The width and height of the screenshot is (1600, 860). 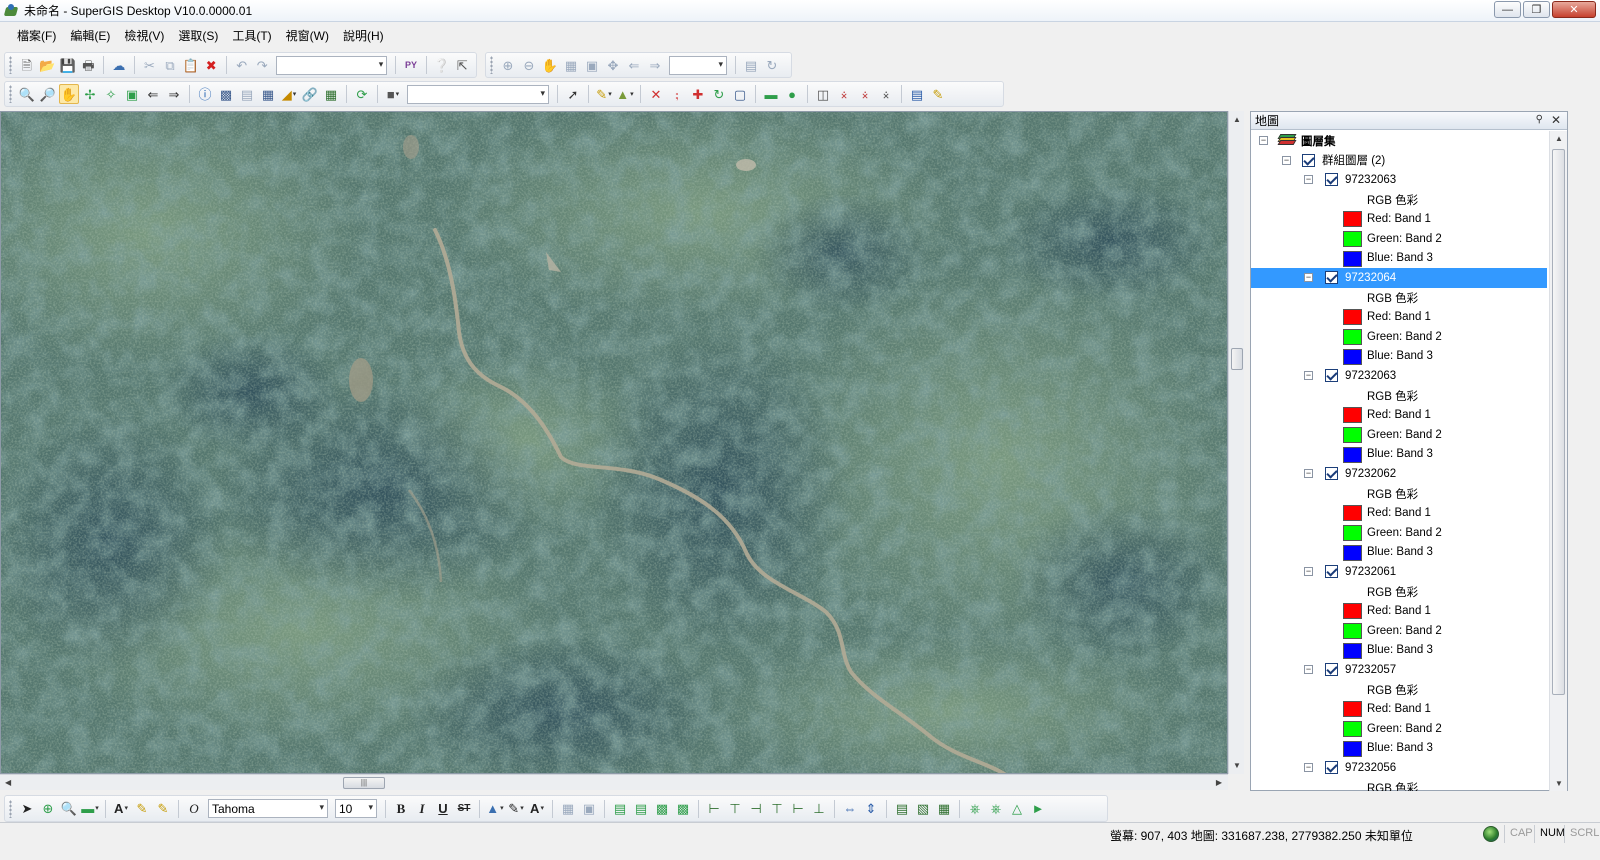 What do you see at coordinates (1507, 9) in the screenshot?
I see `minimize-button: —` at bounding box center [1507, 9].